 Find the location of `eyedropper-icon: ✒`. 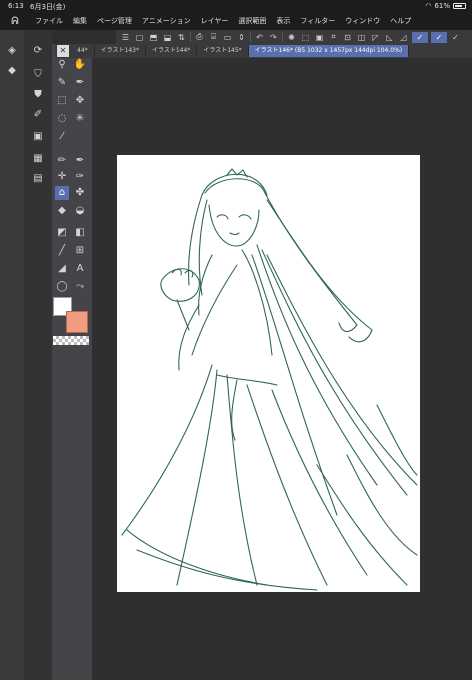

eyedropper-icon: ✒ is located at coordinates (80, 83).